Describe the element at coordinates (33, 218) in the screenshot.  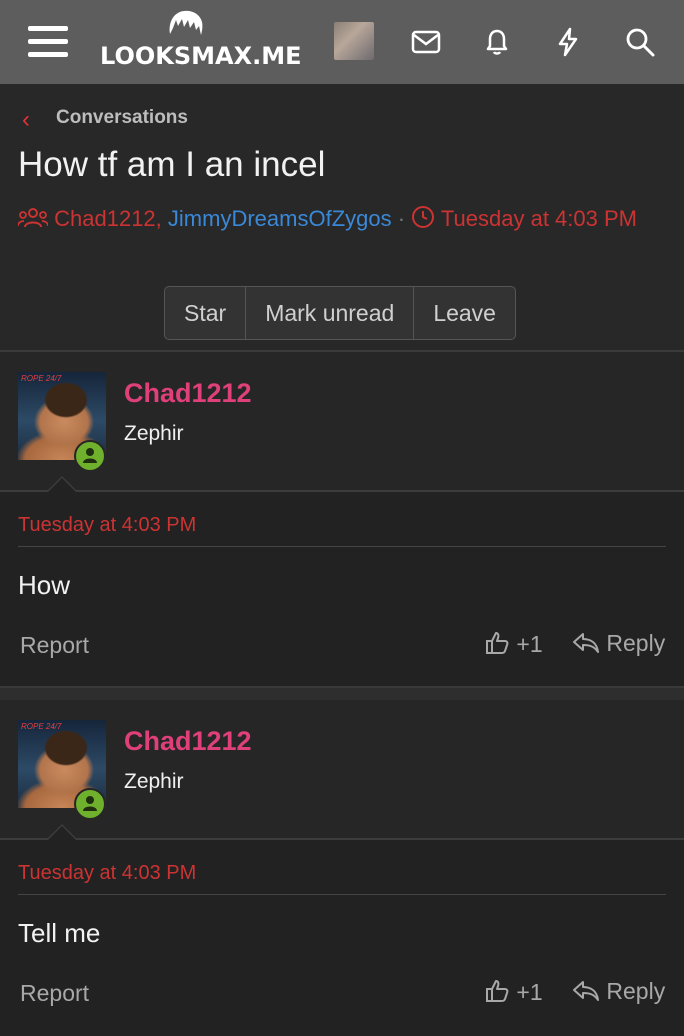
I see `participants-icon` at that location.